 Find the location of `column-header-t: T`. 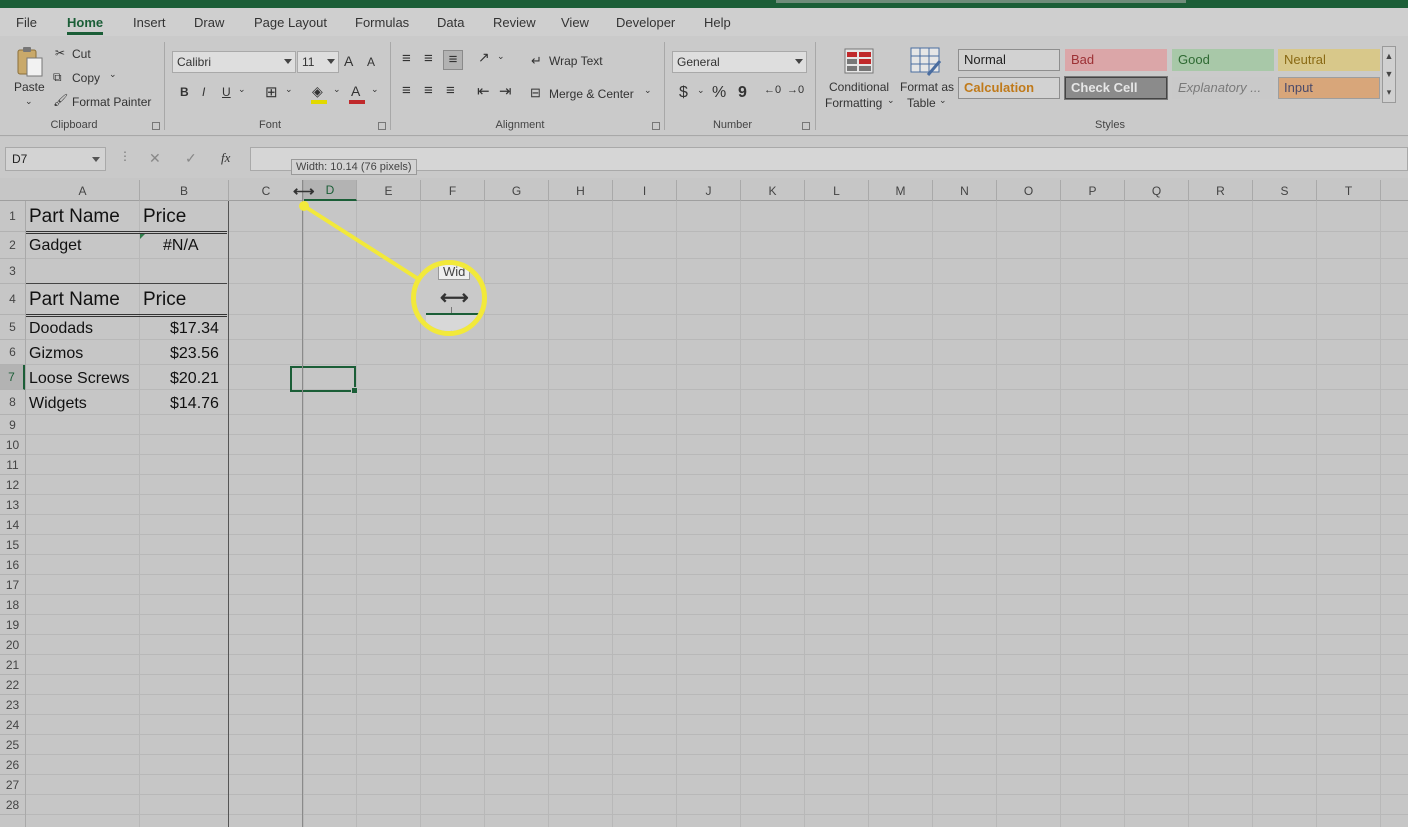

column-header-t: T is located at coordinates (1349, 190).